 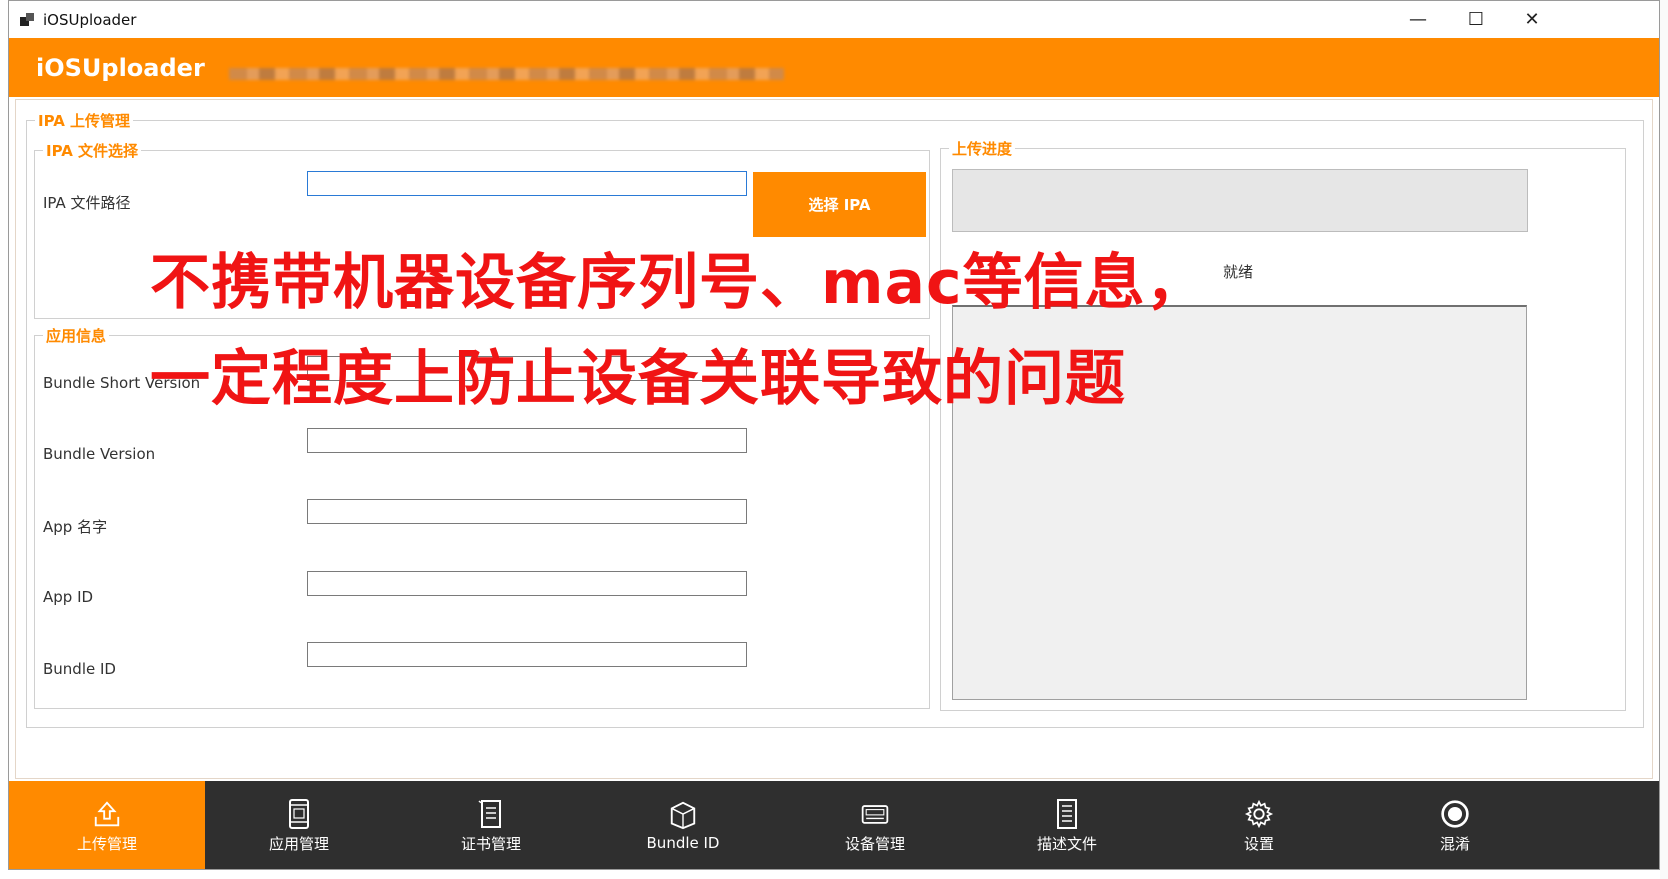 I want to click on maximize-button: ☐, so click(x=1476, y=19).